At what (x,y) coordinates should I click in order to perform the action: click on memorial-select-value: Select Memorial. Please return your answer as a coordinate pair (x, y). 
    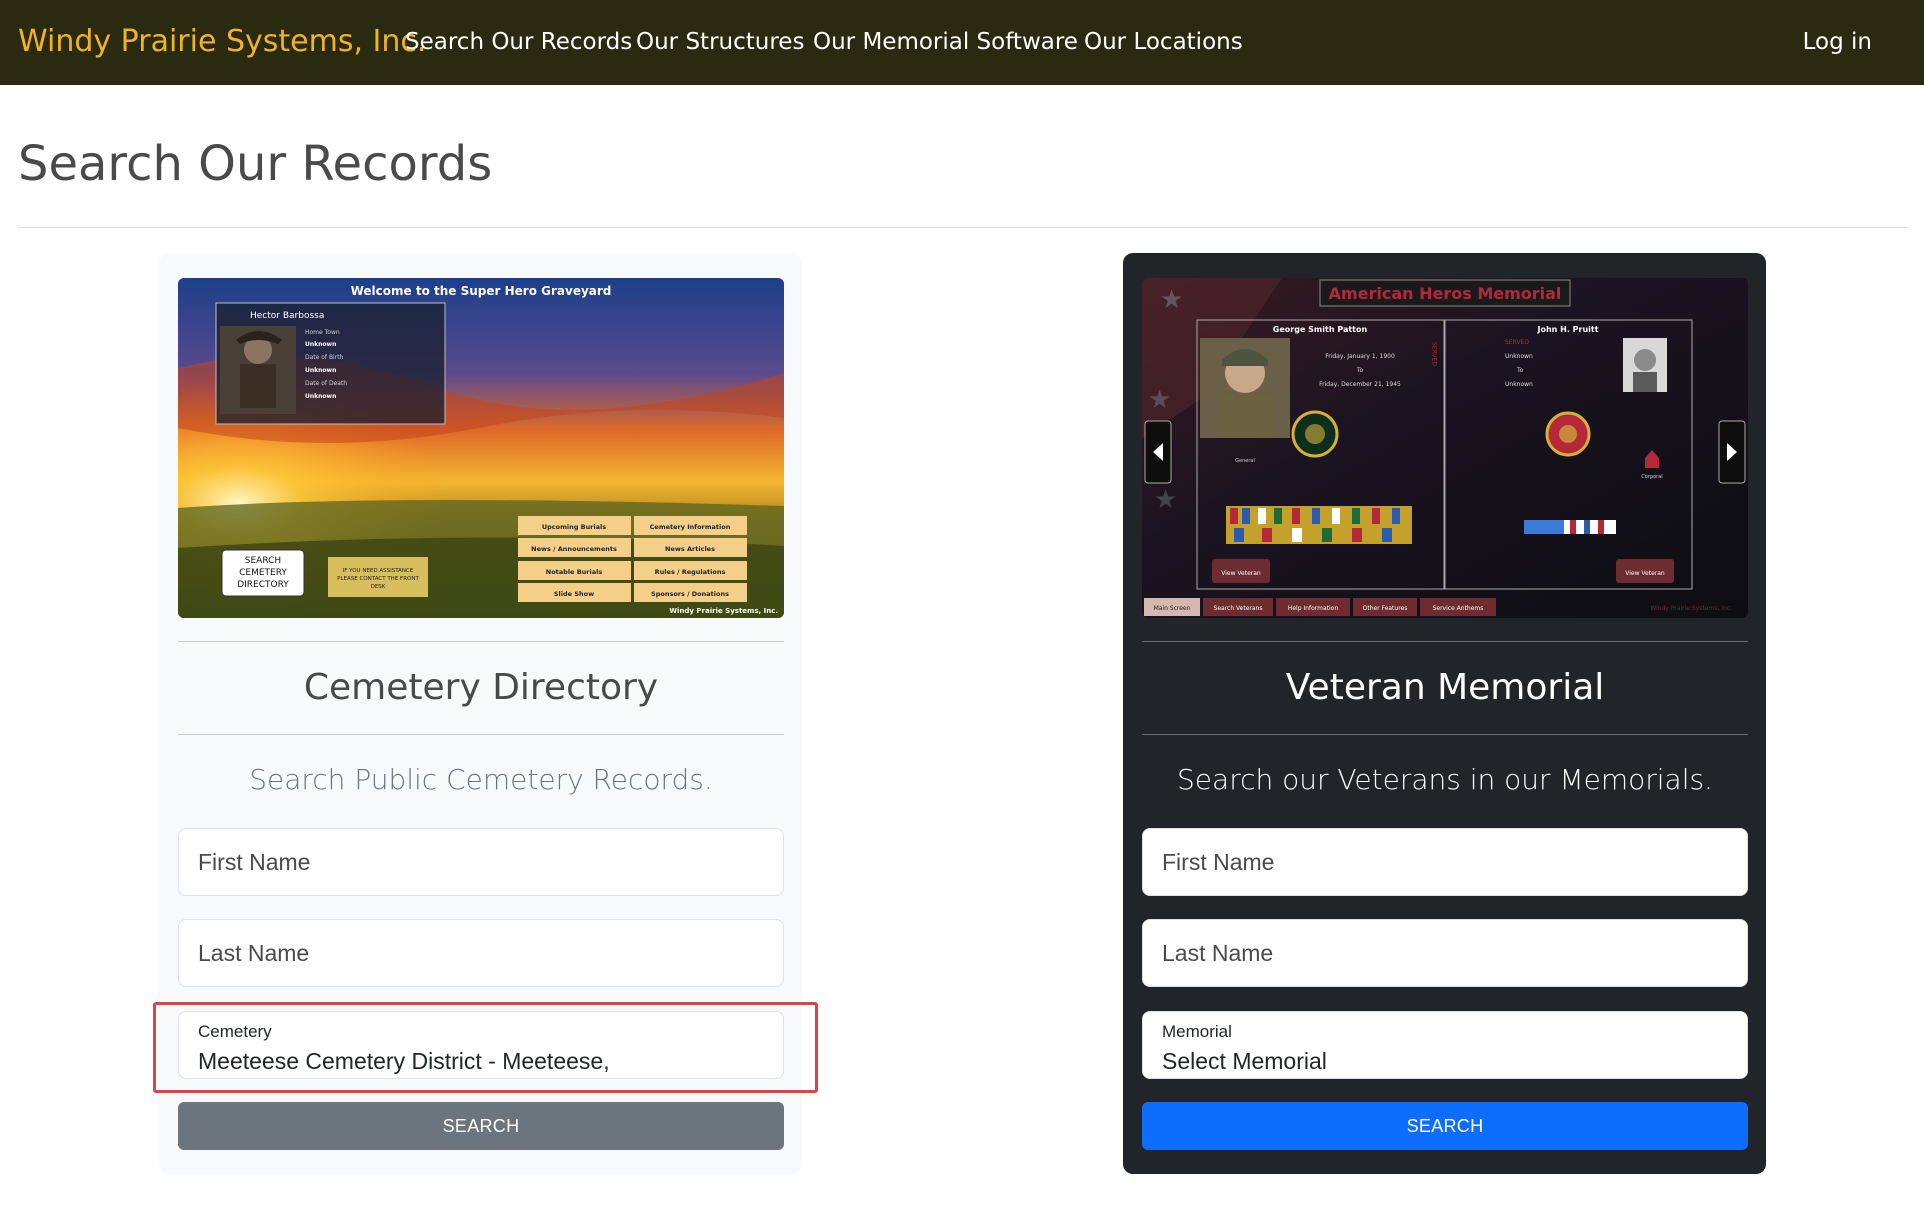
    Looking at the image, I should click on (1244, 1061).